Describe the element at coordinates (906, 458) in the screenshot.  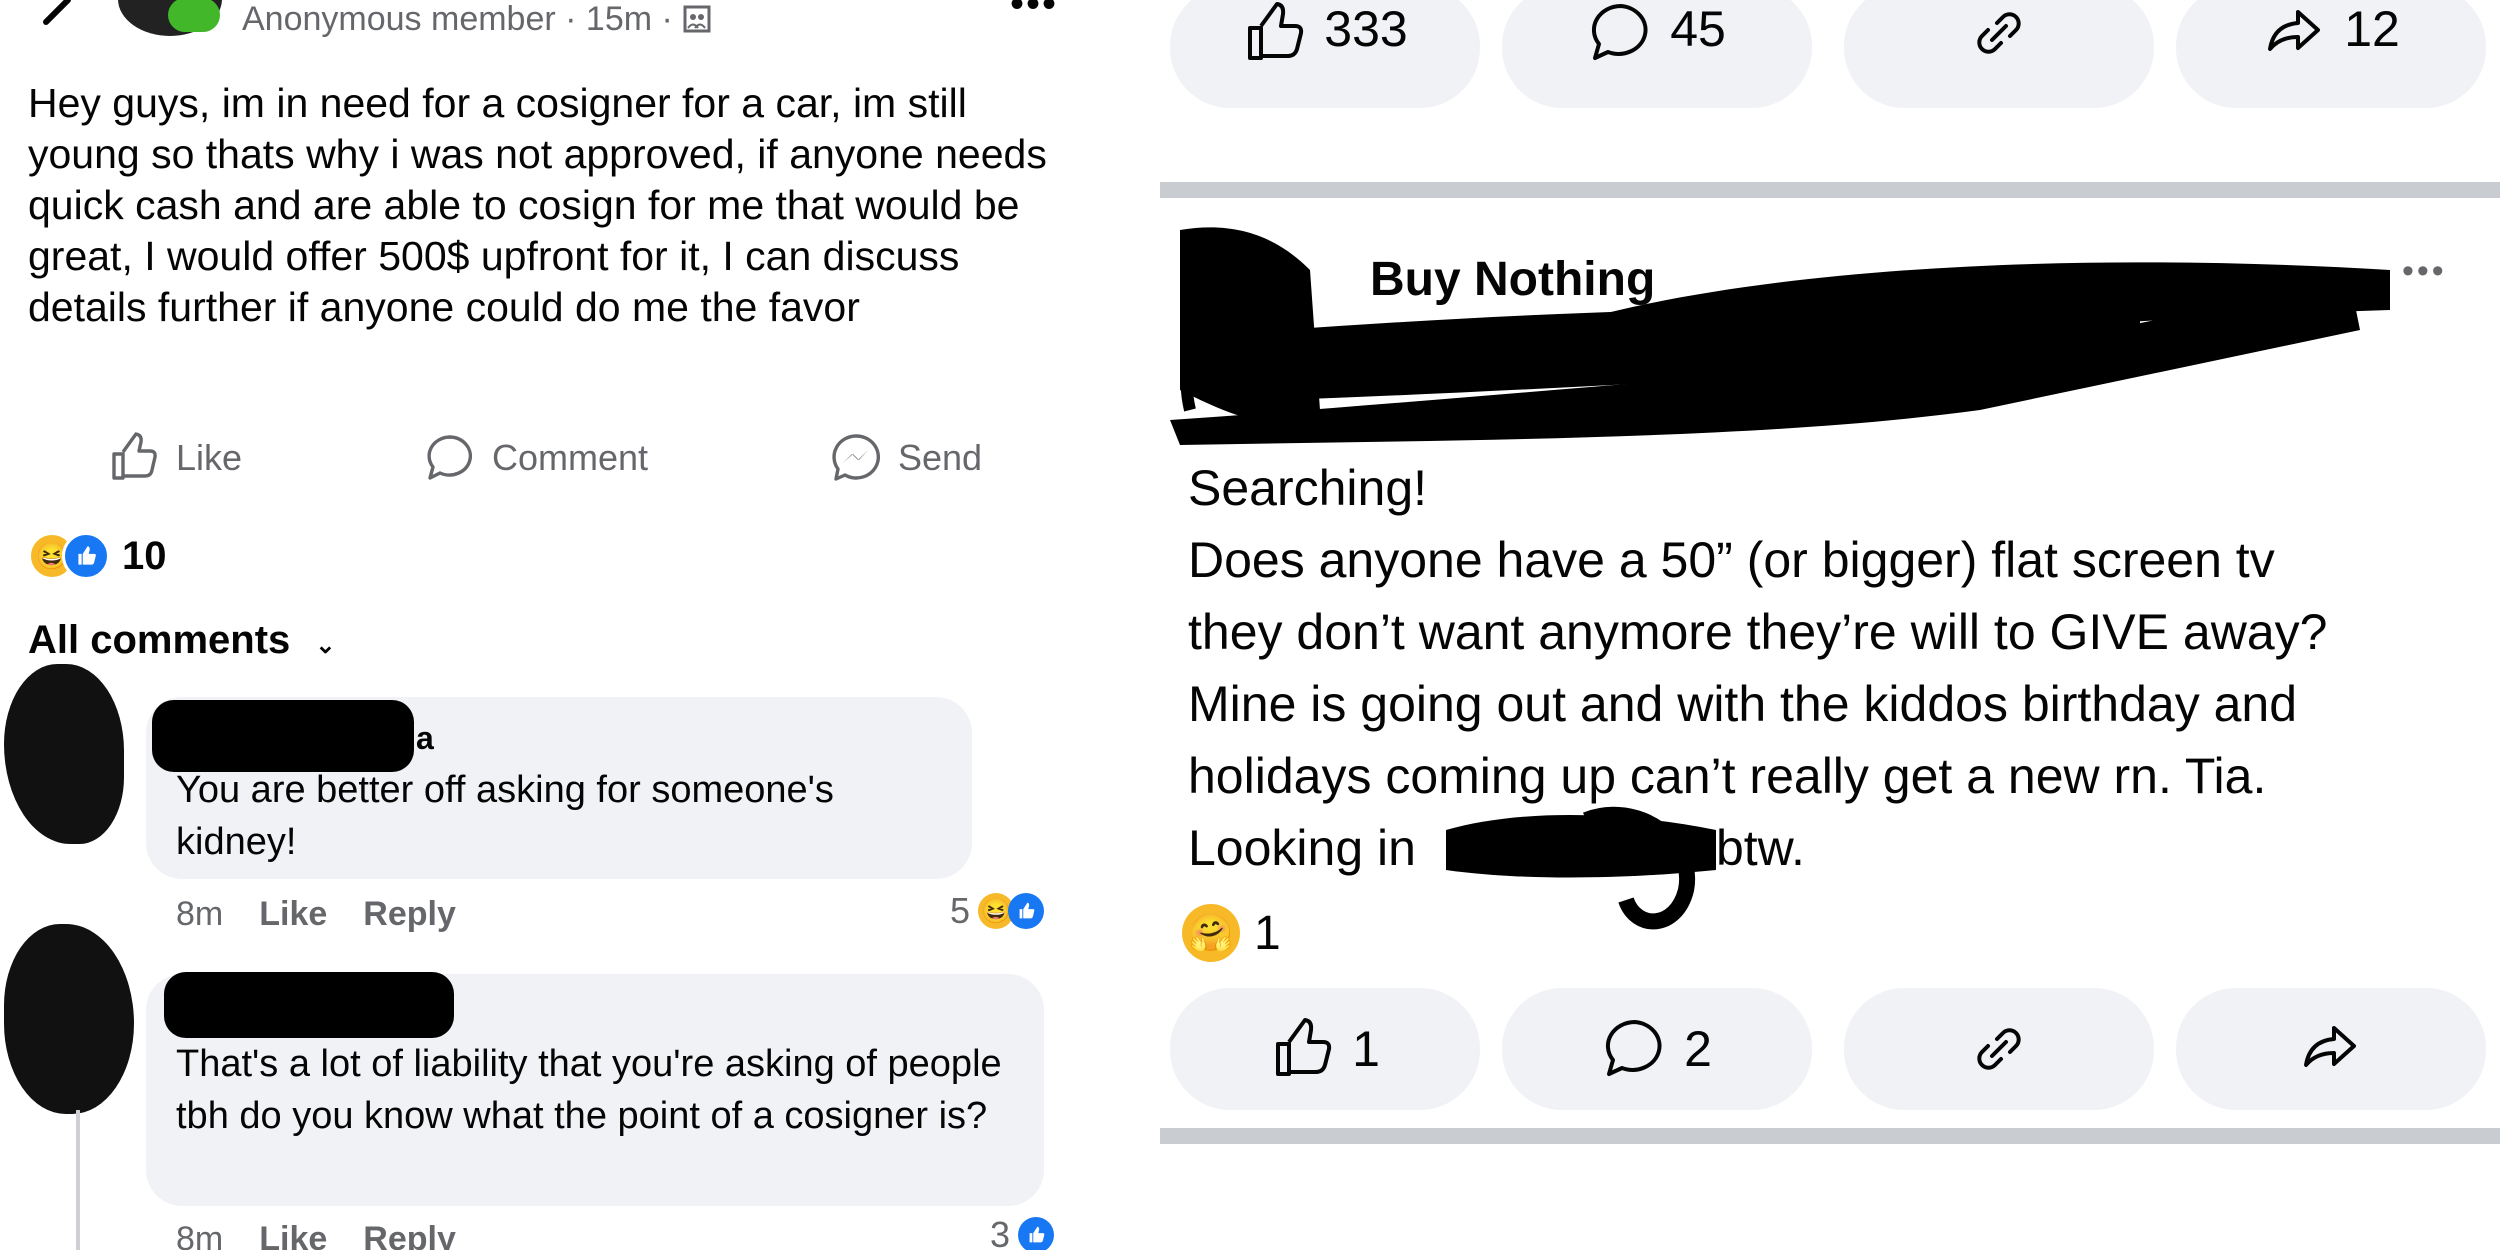
I see `send-button: Send` at that location.